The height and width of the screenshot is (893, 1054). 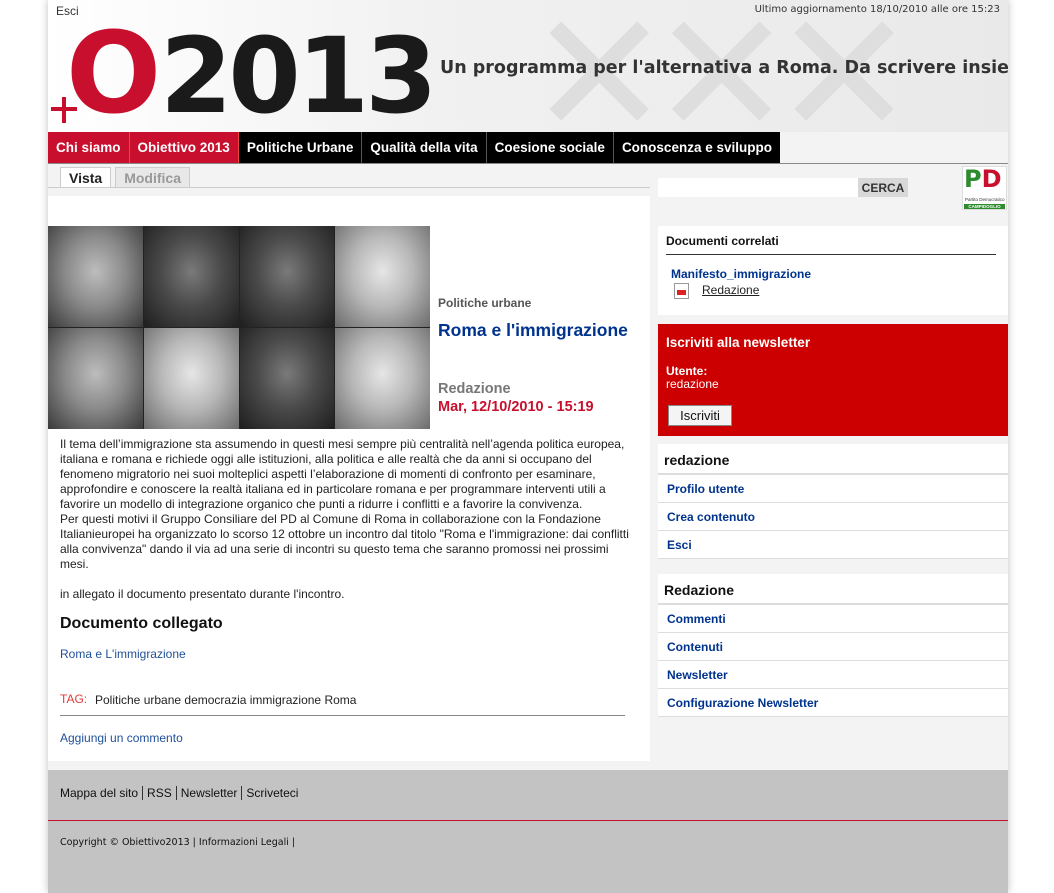 I want to click on related-doc-link: Roma e L'immigrazione, so click(x=123, y=654).